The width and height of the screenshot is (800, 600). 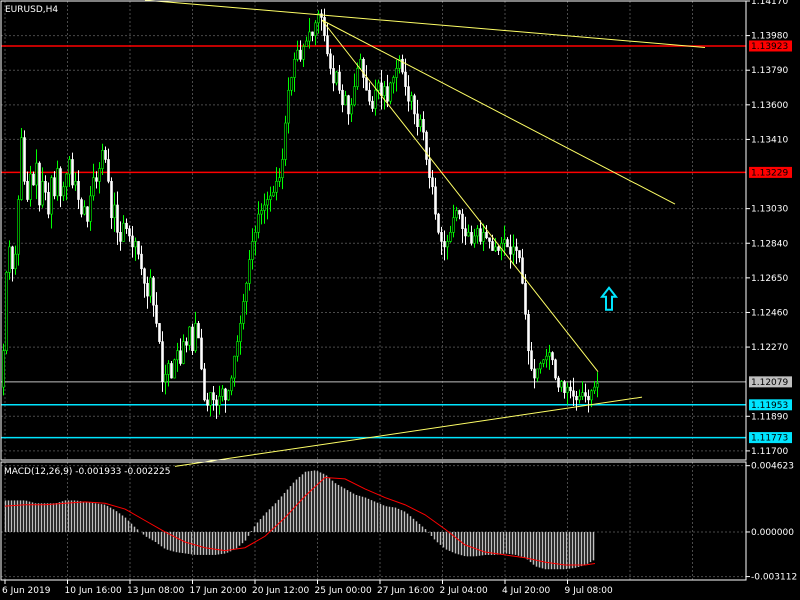 What do you see at coordinates (772, 467) in the screenshot?
I see `macd-tick-label: 0.004623` at bounding box center [772, 467].